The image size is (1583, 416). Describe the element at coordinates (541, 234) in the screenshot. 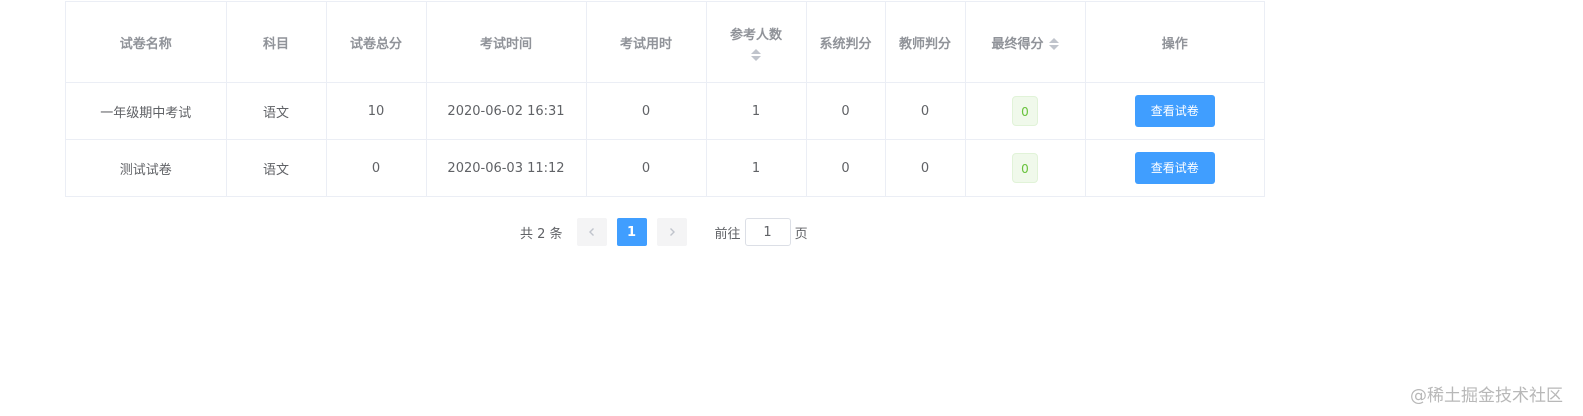

I see `pagination-total: 共 2 条` at that location.